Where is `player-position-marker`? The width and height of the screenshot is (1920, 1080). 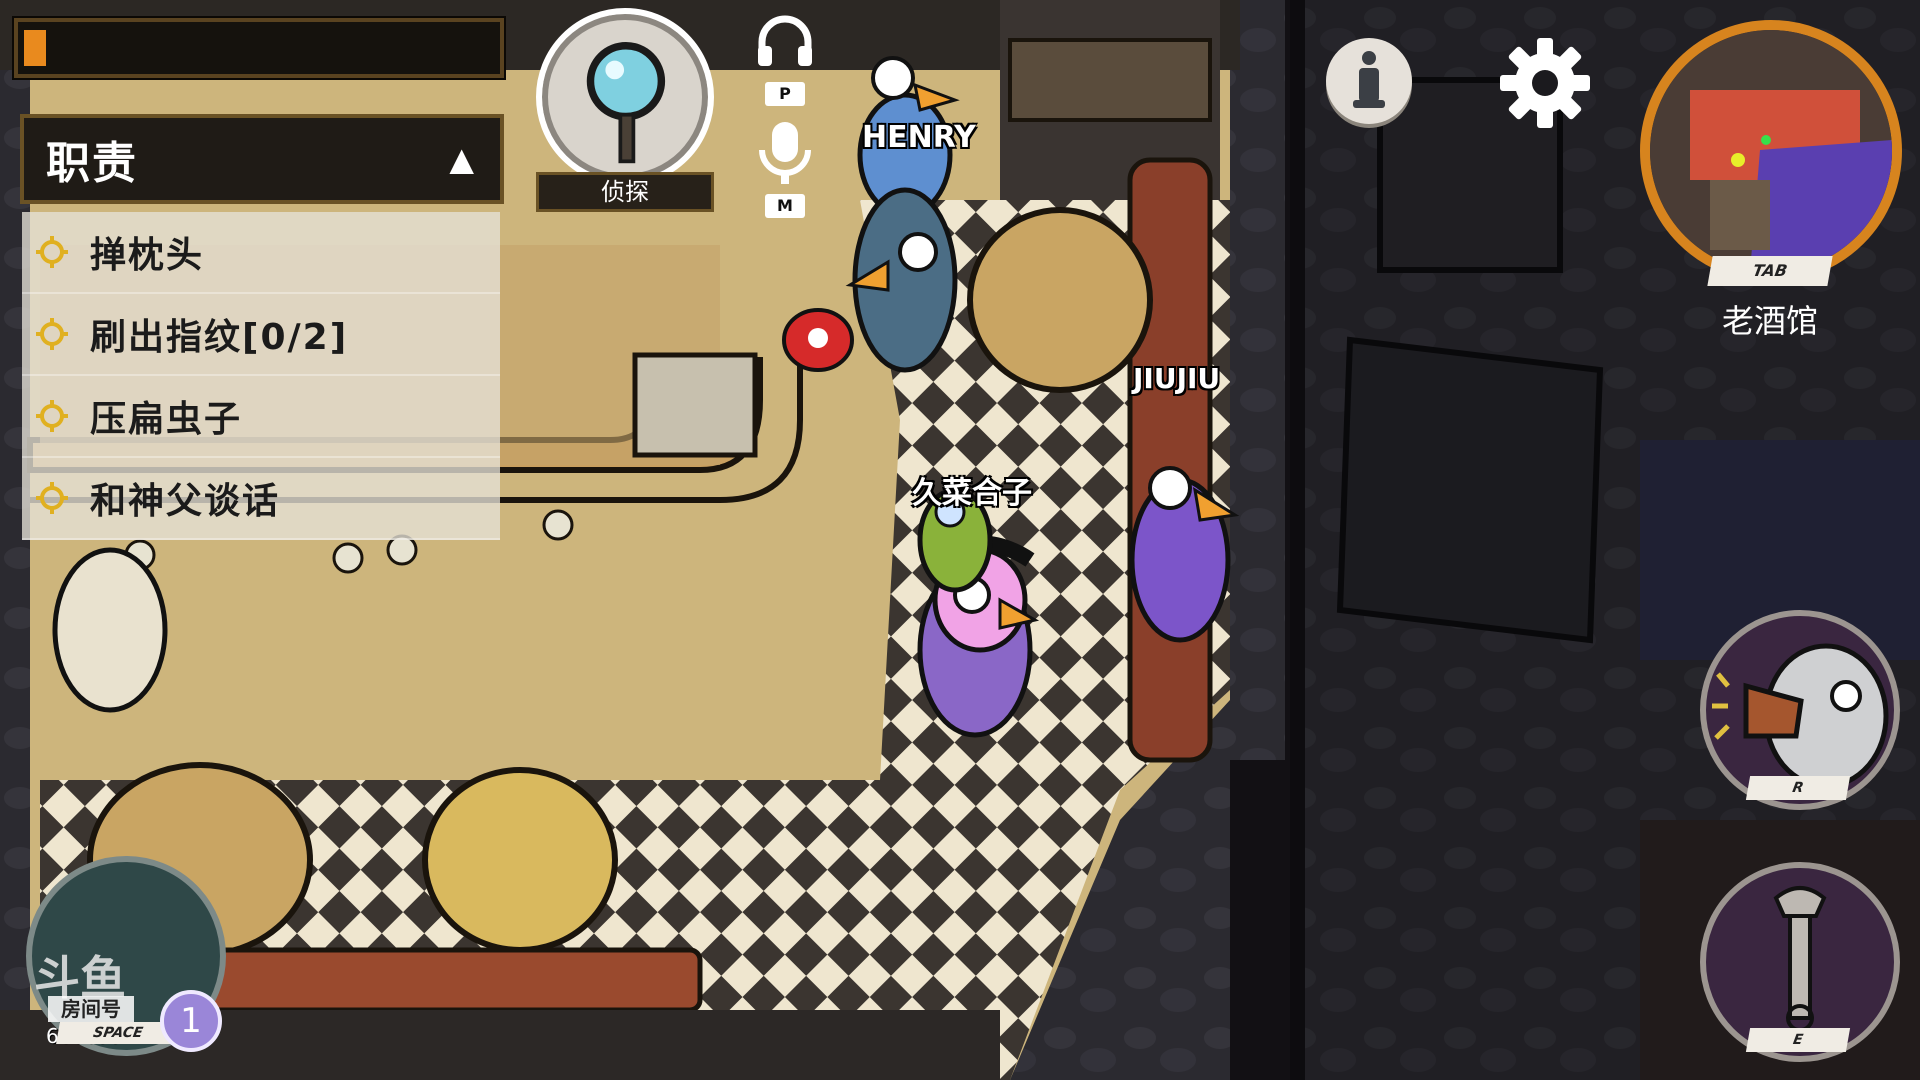 player-position-marker is located at coordinates (1738, 160).